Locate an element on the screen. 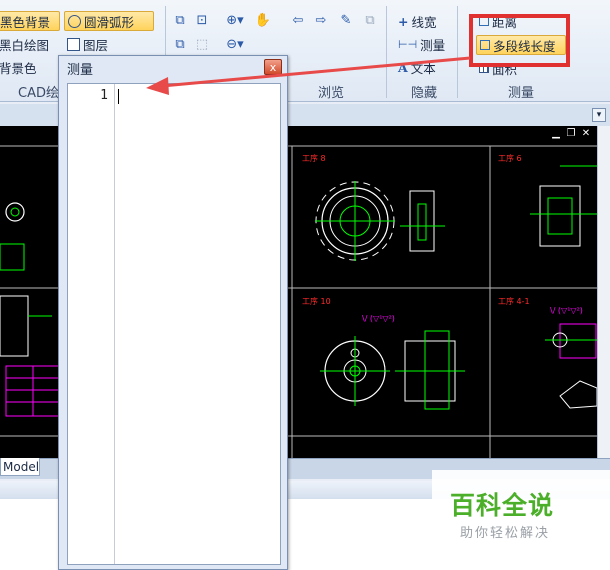 Image resolution: width=610 pixels, height=570 pixels. black-white-draw-label: 黑白绘图 is located at coordinates (25, 45).